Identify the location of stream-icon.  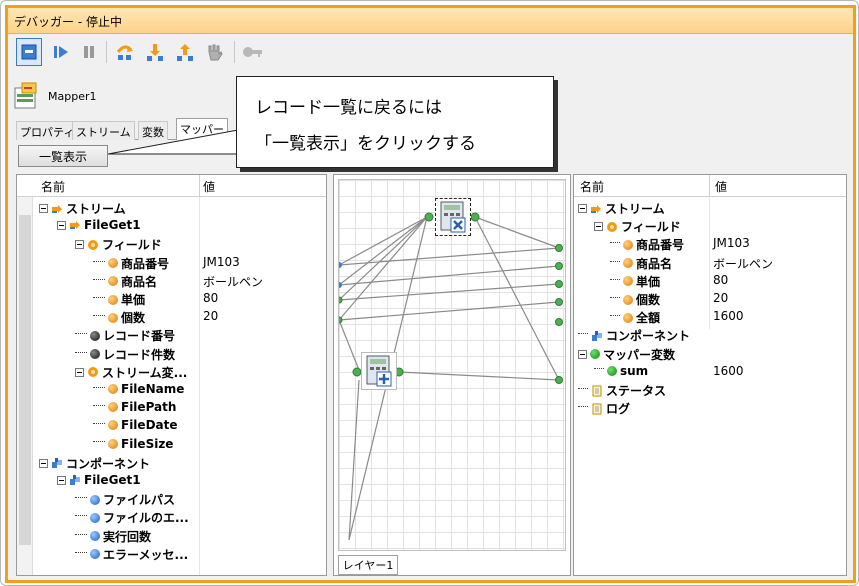
(596, 208).